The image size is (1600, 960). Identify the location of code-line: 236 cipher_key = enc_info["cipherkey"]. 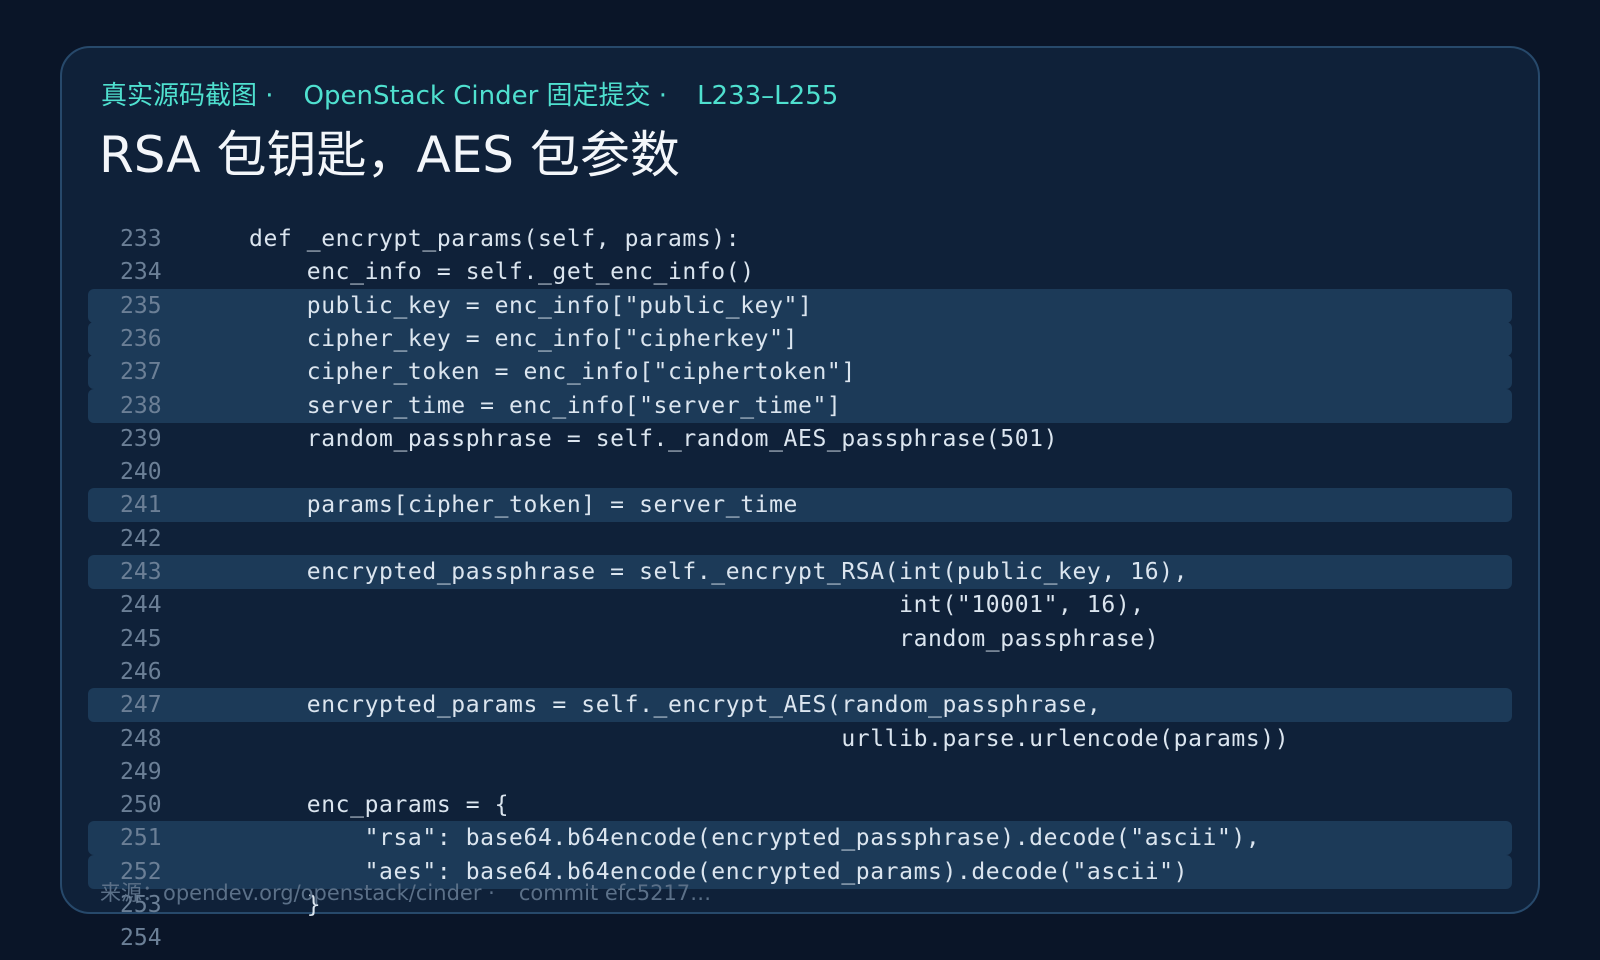
(800, 338).